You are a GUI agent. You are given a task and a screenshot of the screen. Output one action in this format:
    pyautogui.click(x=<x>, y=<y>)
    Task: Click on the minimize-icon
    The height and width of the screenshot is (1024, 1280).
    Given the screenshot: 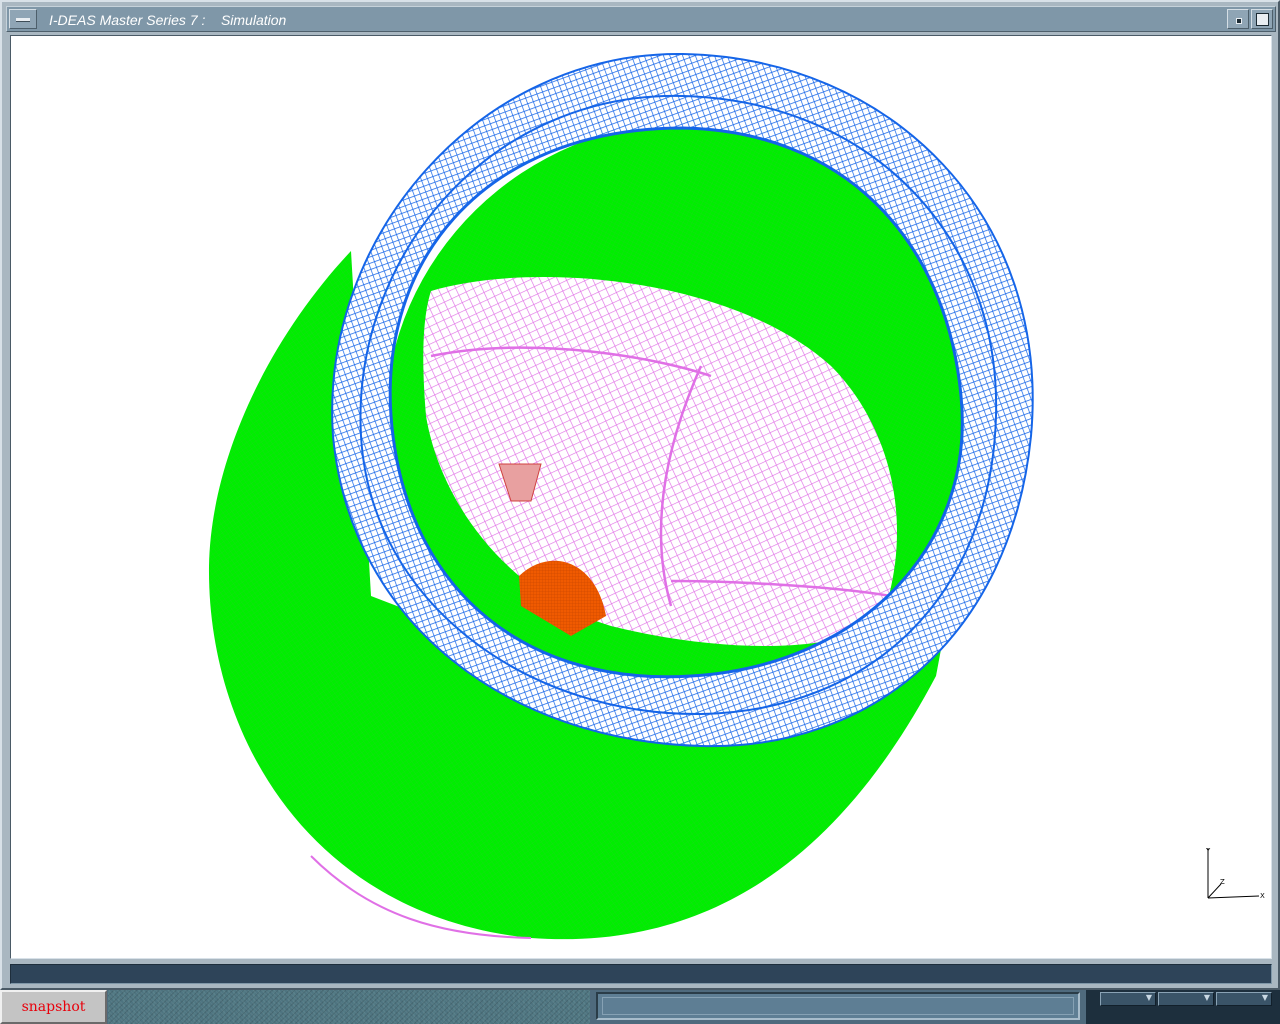 What is the action you would take?
    pyautogui.click(x=1239, y=21)
    